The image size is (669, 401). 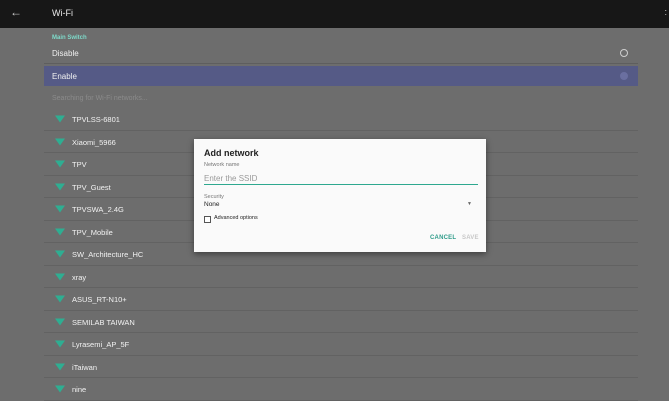 I want to click on network-item: Lyrasemi_AP_5F, so click(x=341, y=344).